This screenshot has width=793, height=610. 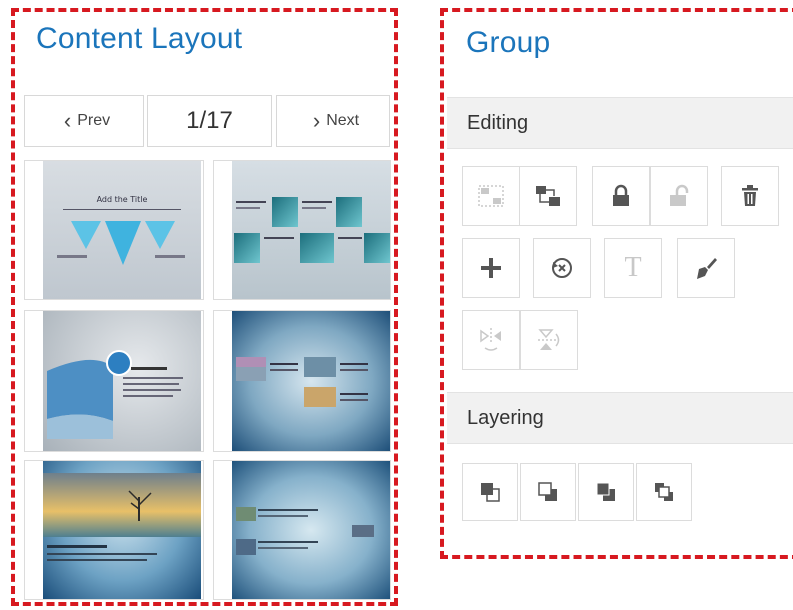 I want to click on flip-horizontal-icon, so click(x=491, y=340).